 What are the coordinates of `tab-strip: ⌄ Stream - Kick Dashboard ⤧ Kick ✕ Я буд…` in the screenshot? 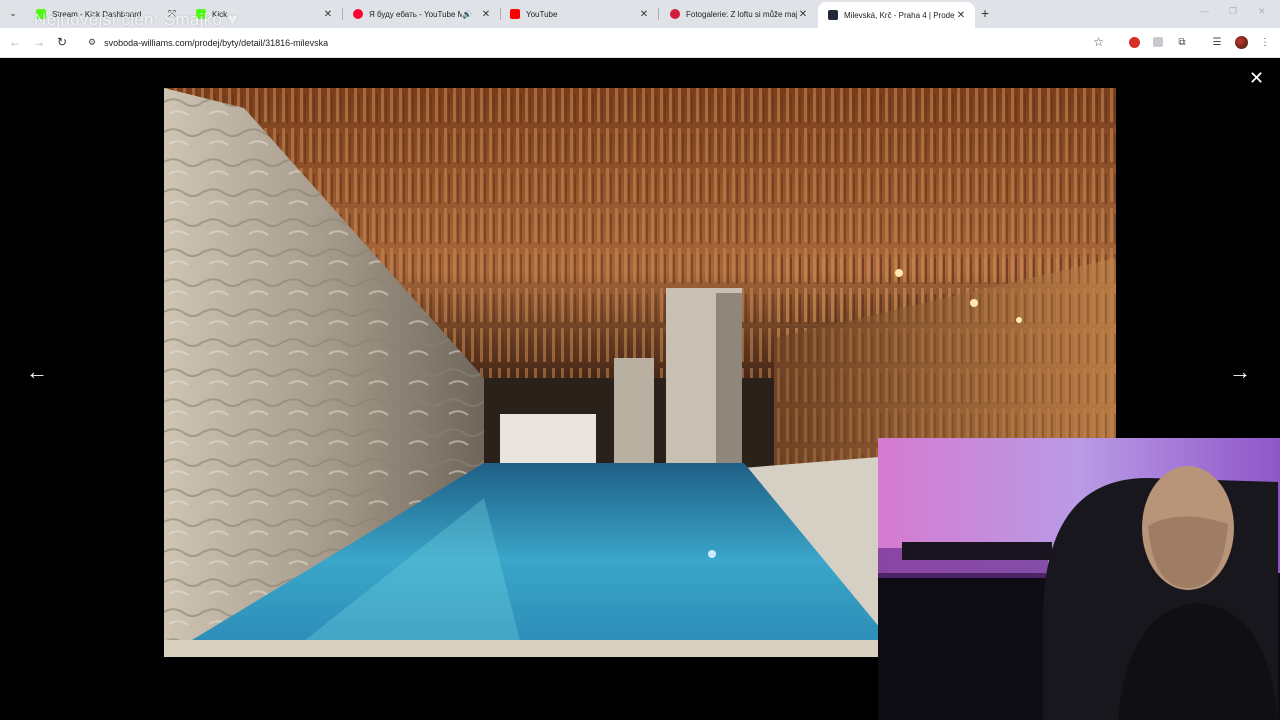 It's located at (640, 14).